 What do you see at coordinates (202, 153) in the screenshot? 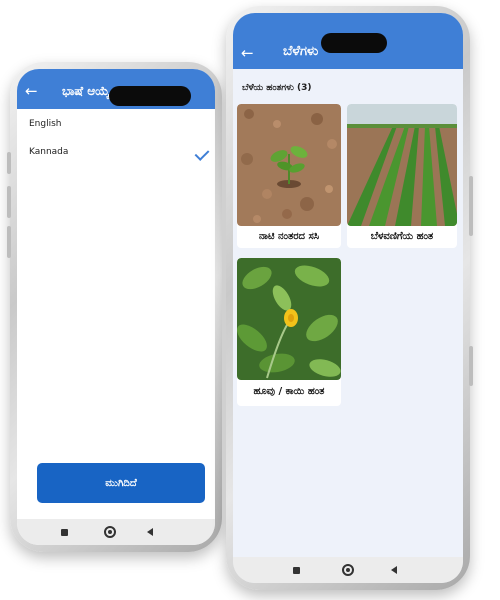
I see `checkmark-icon` at bounding box center [202, 153].